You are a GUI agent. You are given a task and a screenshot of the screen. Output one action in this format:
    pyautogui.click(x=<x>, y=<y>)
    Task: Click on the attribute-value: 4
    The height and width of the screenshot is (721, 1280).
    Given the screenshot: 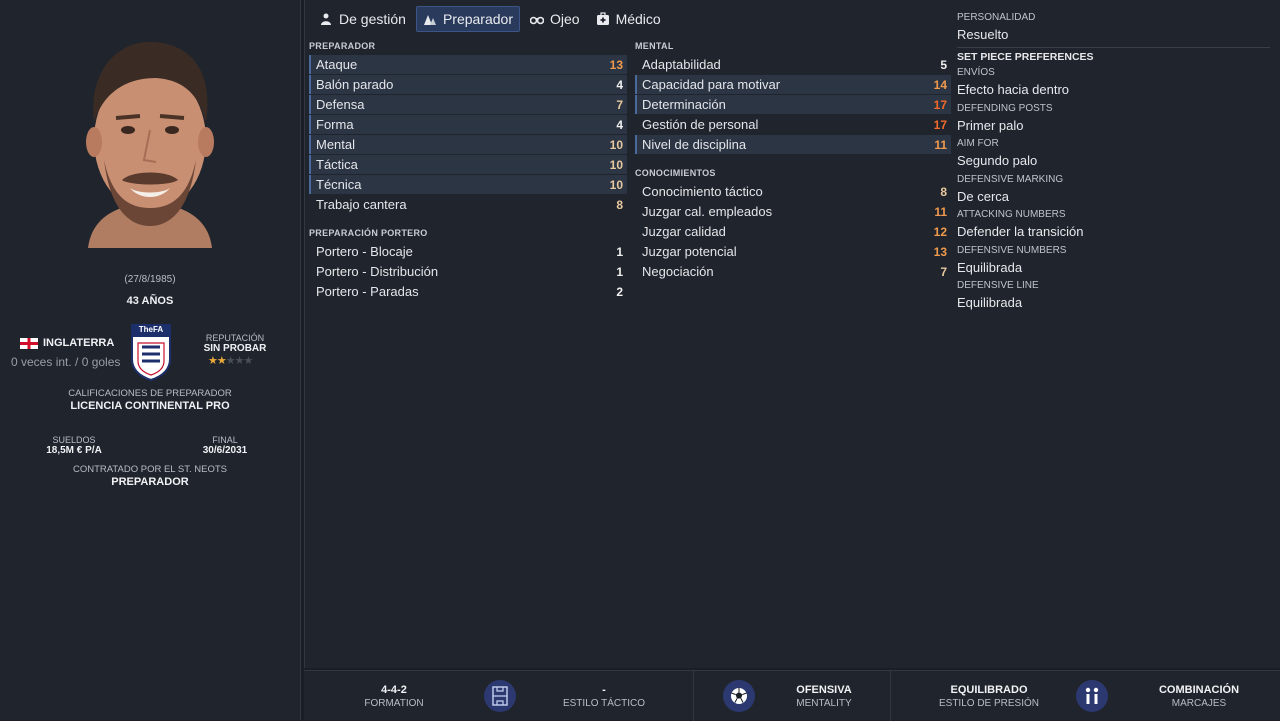 What is the action you would take?
    pyautogui.click(x=619, y=84)
    